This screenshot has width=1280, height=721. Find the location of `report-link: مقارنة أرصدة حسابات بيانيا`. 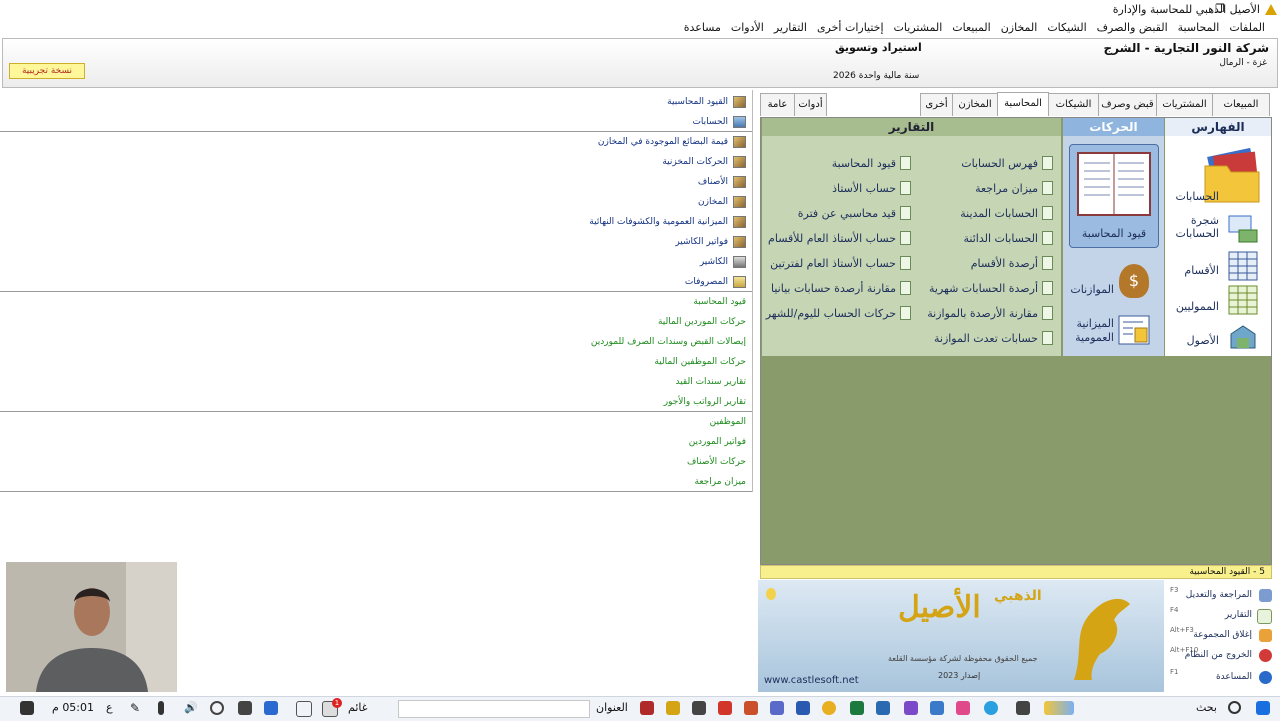

report-link: مقارنة أرصدة حسابات بيانيا is located at coordinates (841, 288).